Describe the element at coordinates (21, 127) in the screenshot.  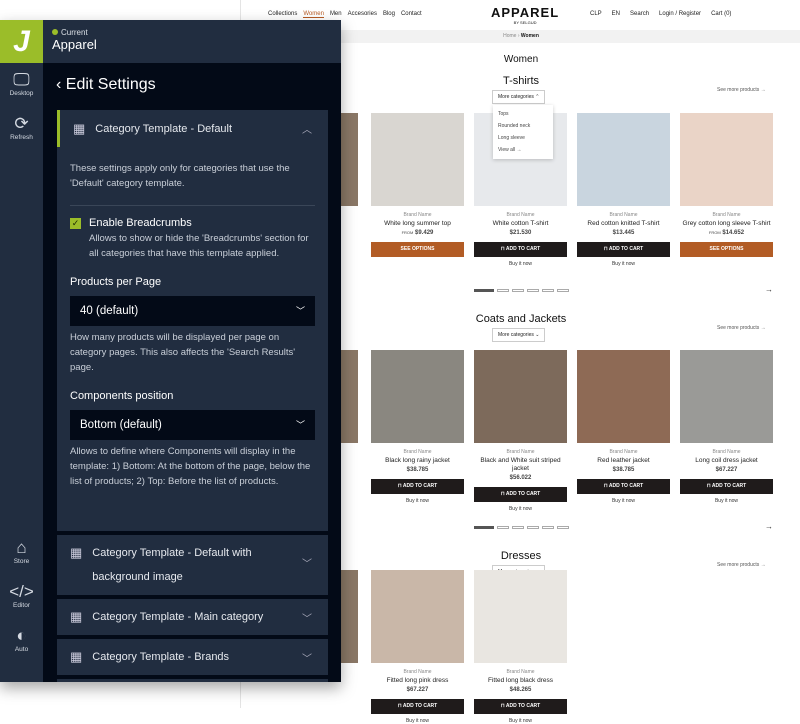
I see `refresh-button: ⟳ Refresh` at that location.